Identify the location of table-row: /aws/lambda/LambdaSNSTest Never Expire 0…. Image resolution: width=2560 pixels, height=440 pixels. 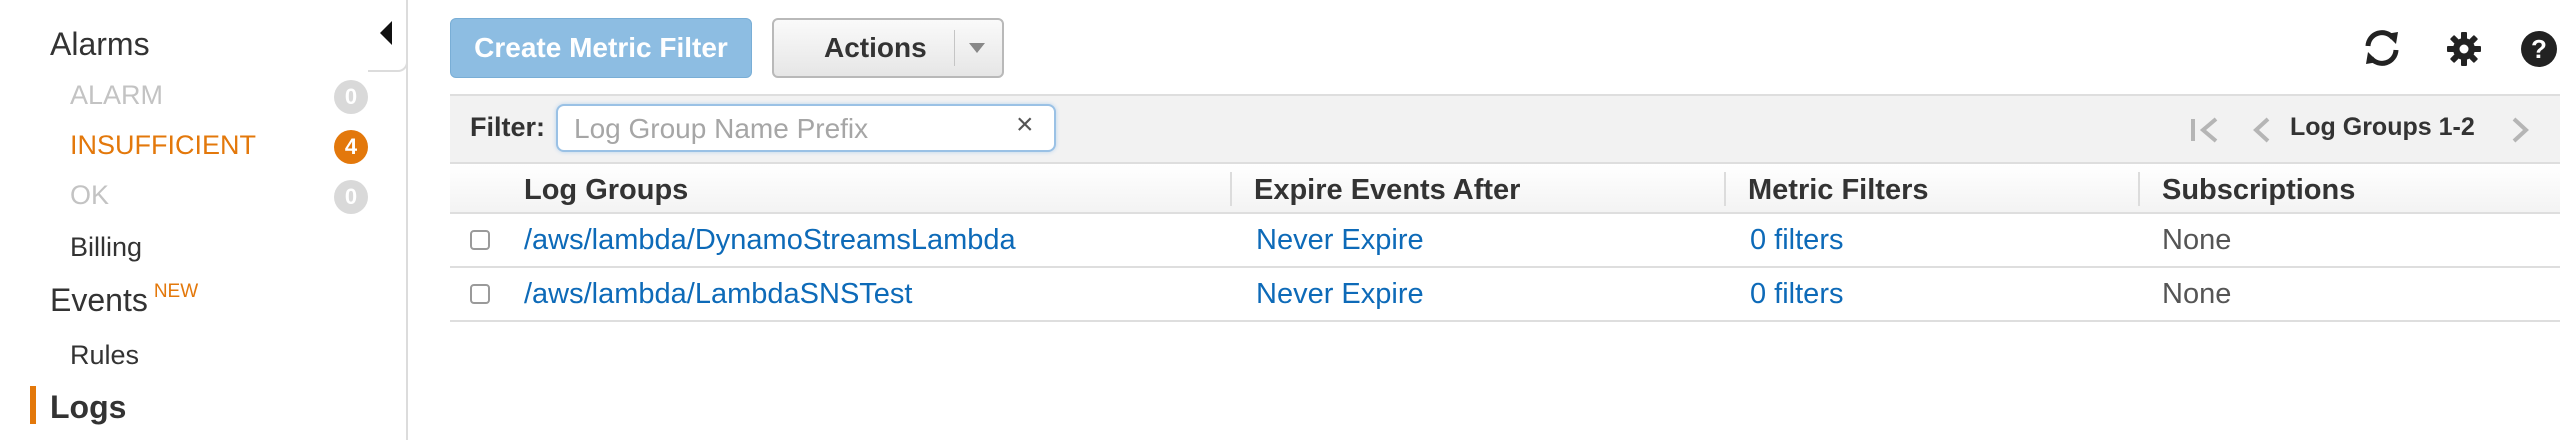
(1505, 295).